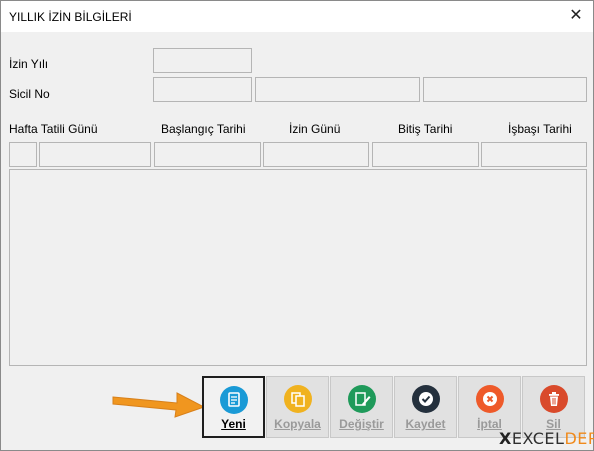  What do you see at coordinates (425, 399) in the screenshot?
I see `check-icon` at bounding box center [425, 399].